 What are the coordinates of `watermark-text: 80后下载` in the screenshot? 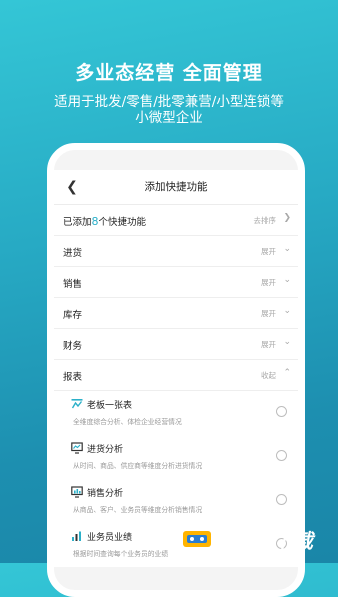 It's located at (269, 541).